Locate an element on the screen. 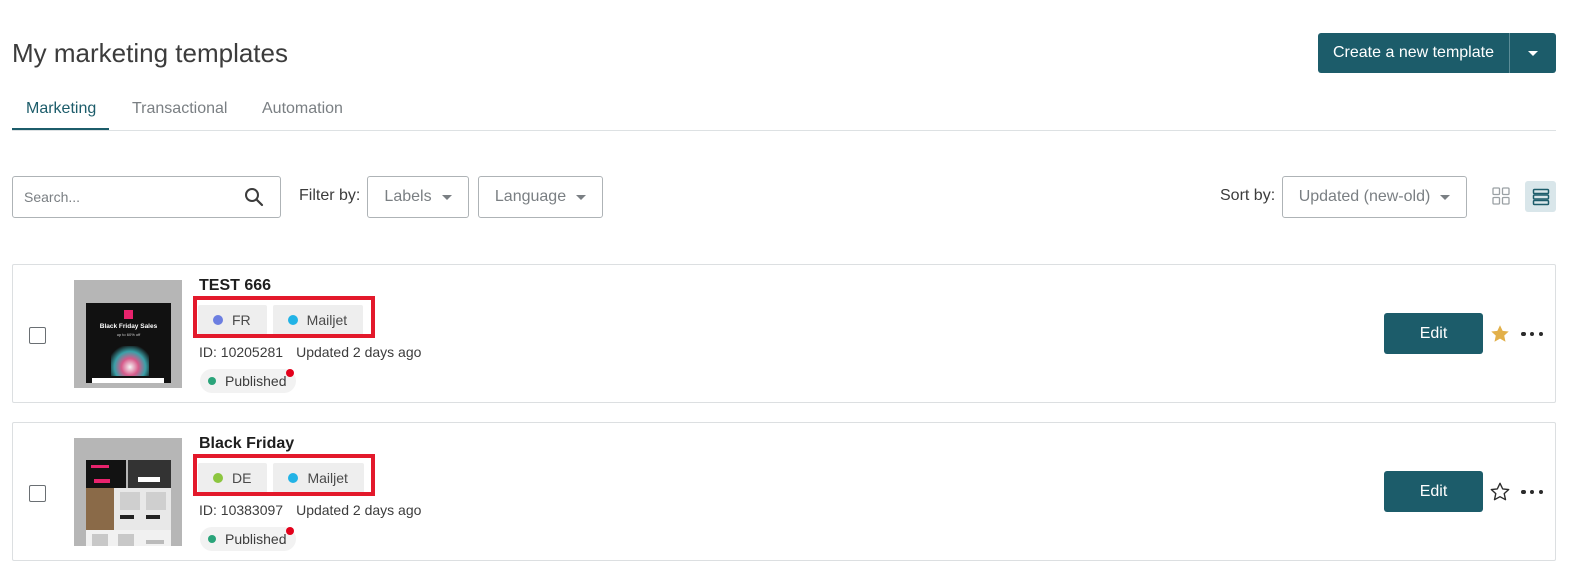 The image size is (1572, 572). language-filter-dropdown: Language is located at coordinates (540, 197).